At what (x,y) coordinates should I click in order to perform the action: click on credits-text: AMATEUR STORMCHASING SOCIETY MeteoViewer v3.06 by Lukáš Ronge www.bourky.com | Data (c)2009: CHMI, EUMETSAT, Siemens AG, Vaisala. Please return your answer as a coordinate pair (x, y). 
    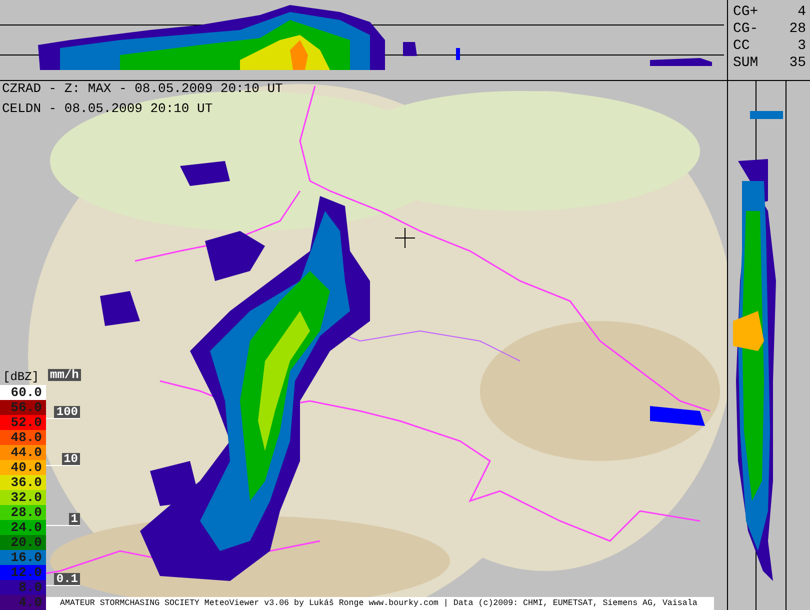
    Looking at the image, I should click on (380, 603).